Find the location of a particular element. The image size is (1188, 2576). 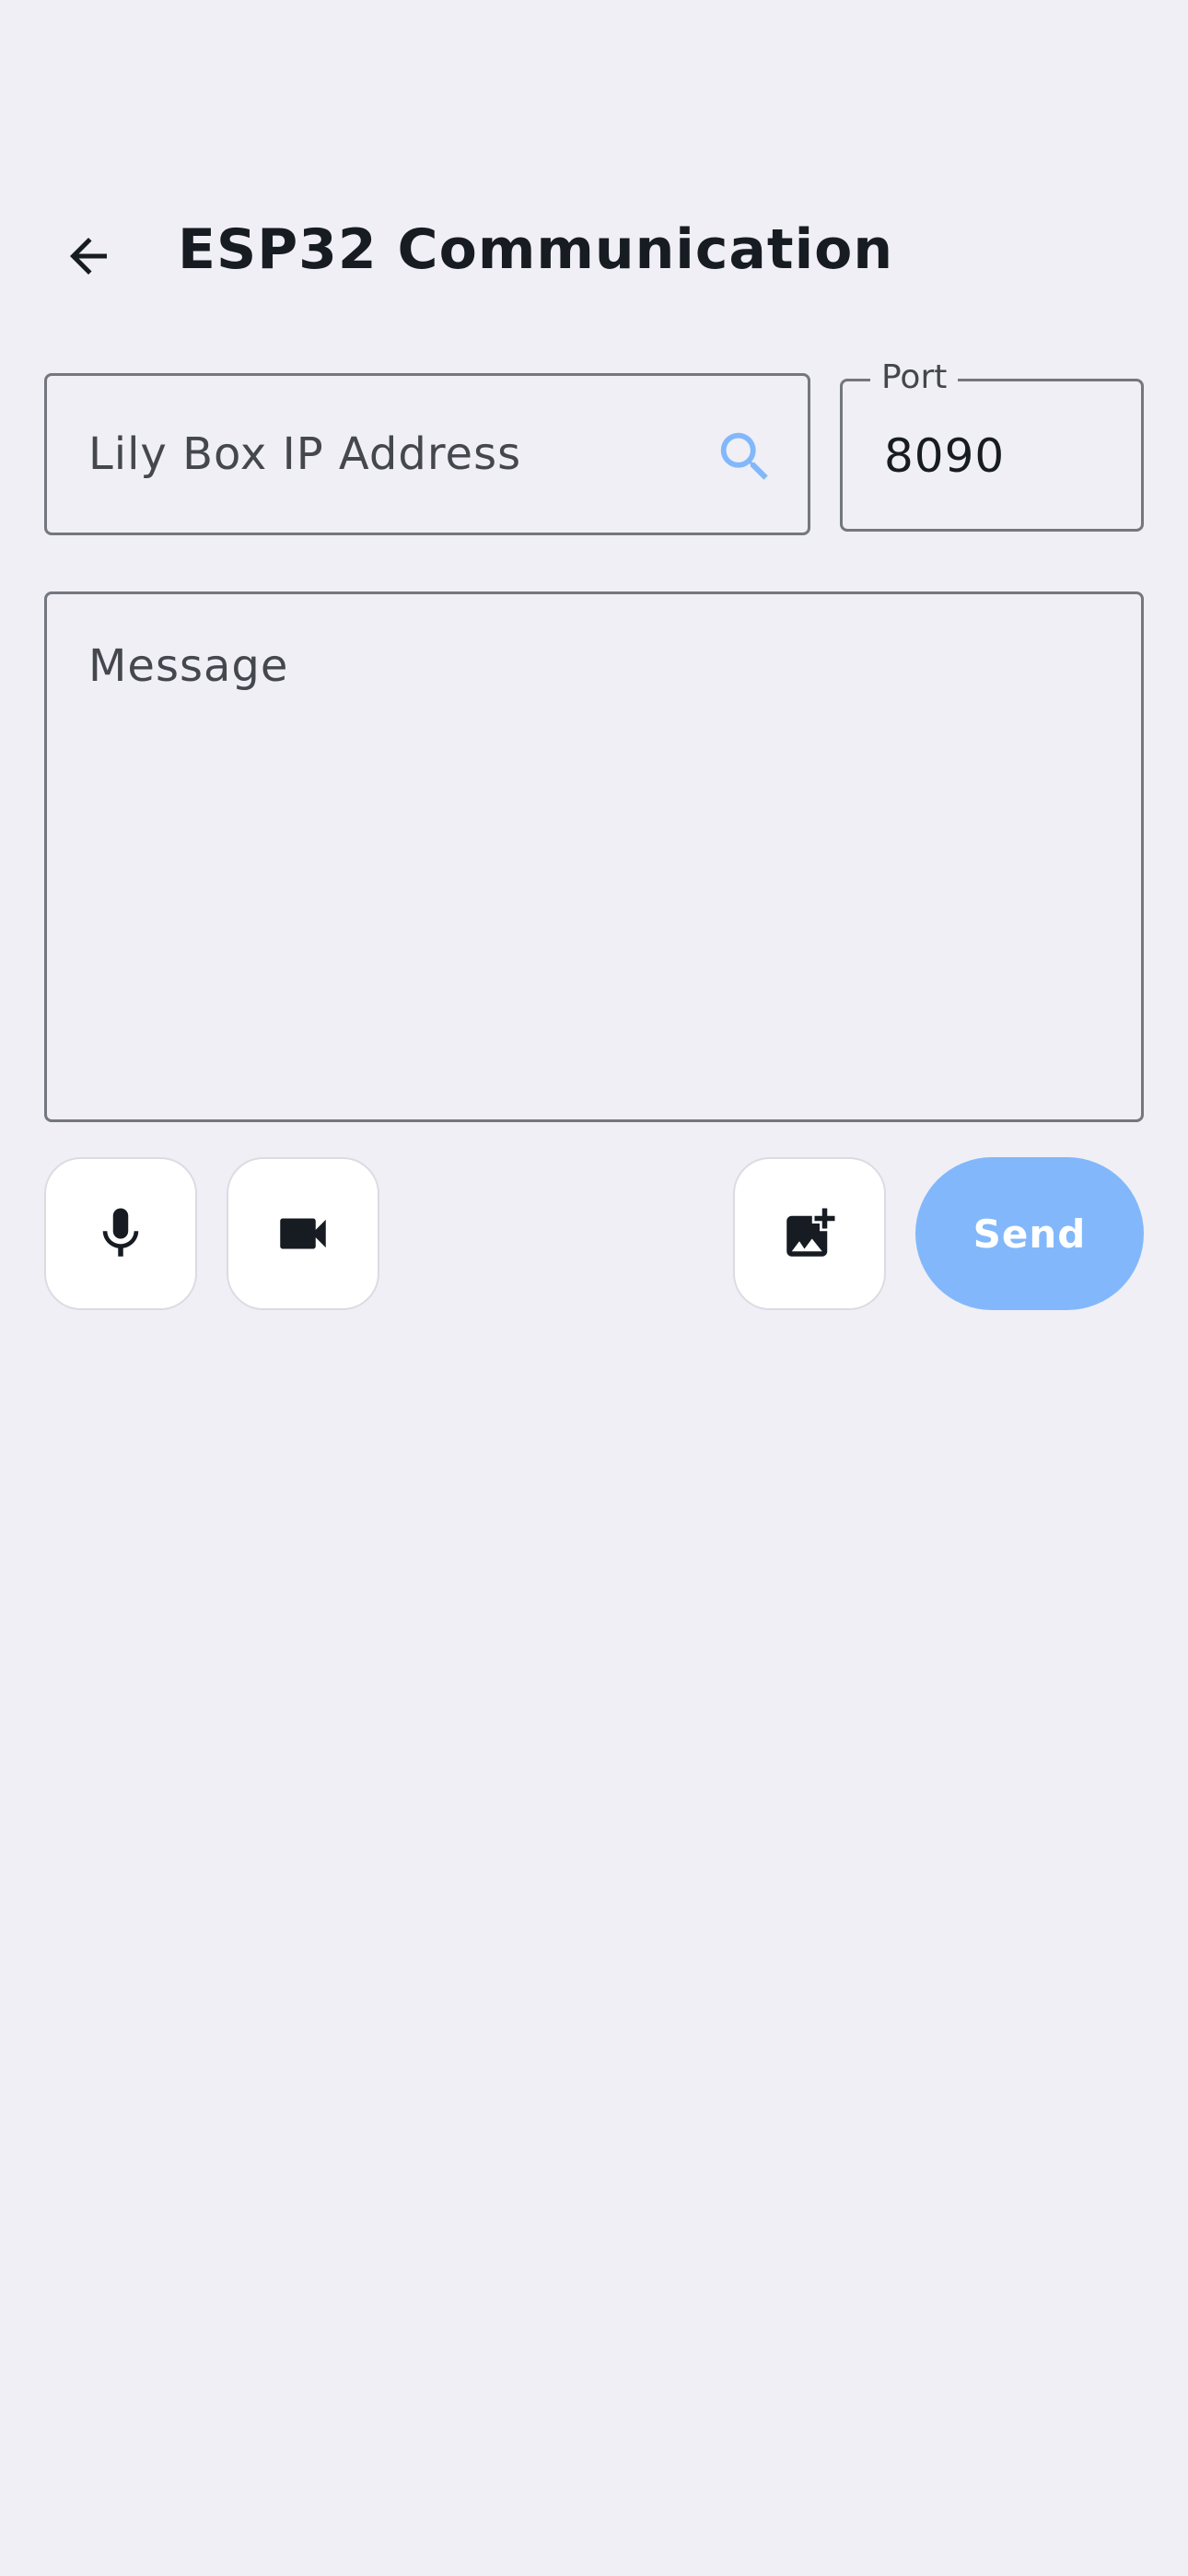

add-photo-icon is located at coordinates (810, 1232).